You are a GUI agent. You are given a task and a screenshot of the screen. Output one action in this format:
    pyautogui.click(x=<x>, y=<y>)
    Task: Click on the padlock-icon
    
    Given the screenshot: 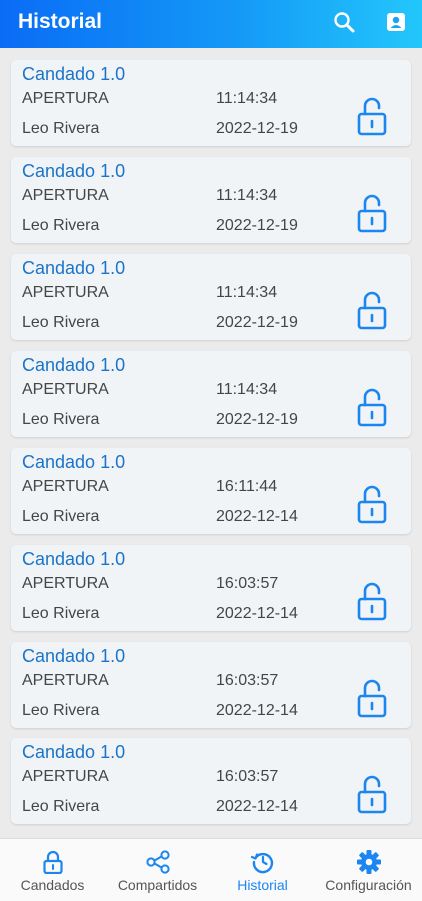 What is the action you would take?
    pyautogui.click(x=53, y=862)
    